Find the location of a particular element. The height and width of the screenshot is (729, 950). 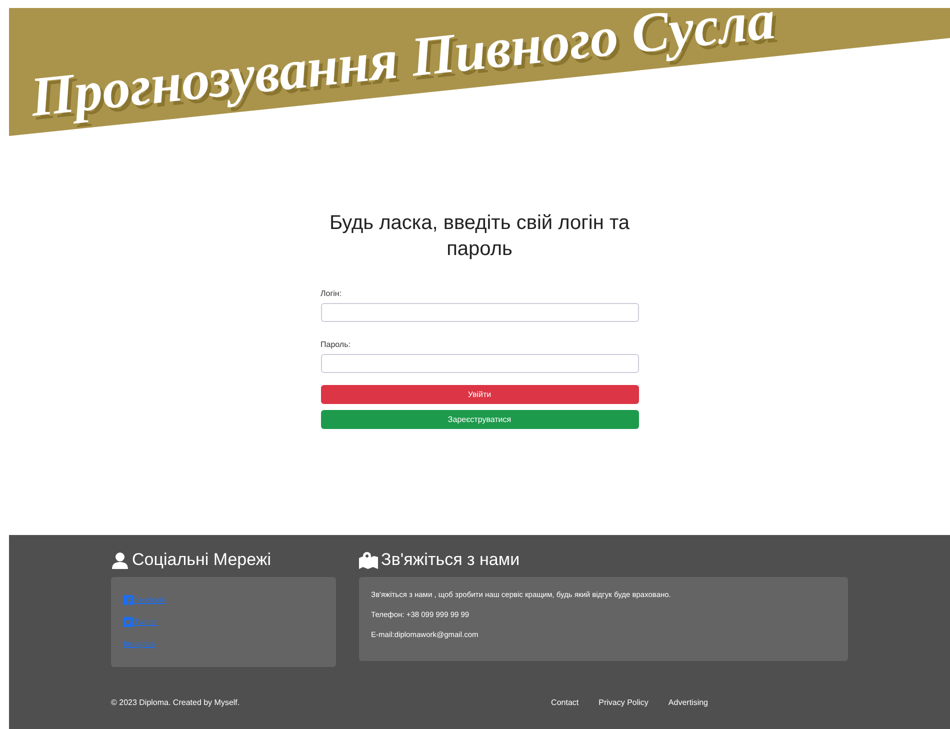

copyright-text: © 2023 Diploma. Created by Myself. is located at coordinates (175, 703).